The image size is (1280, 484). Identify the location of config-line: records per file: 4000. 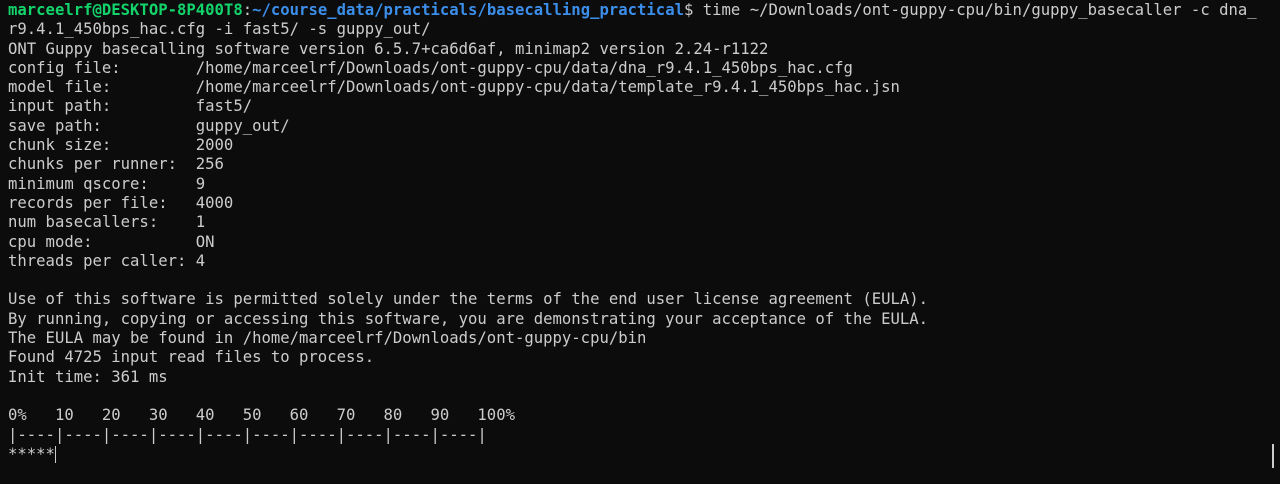
(121, 202).